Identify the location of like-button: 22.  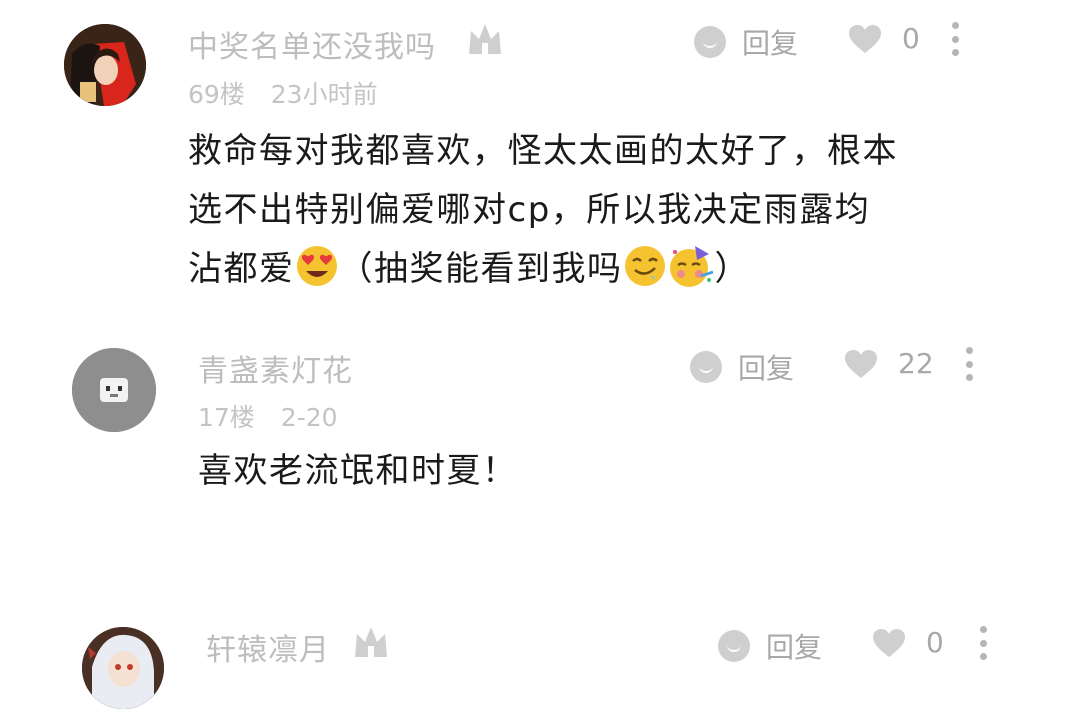
(889, 363).